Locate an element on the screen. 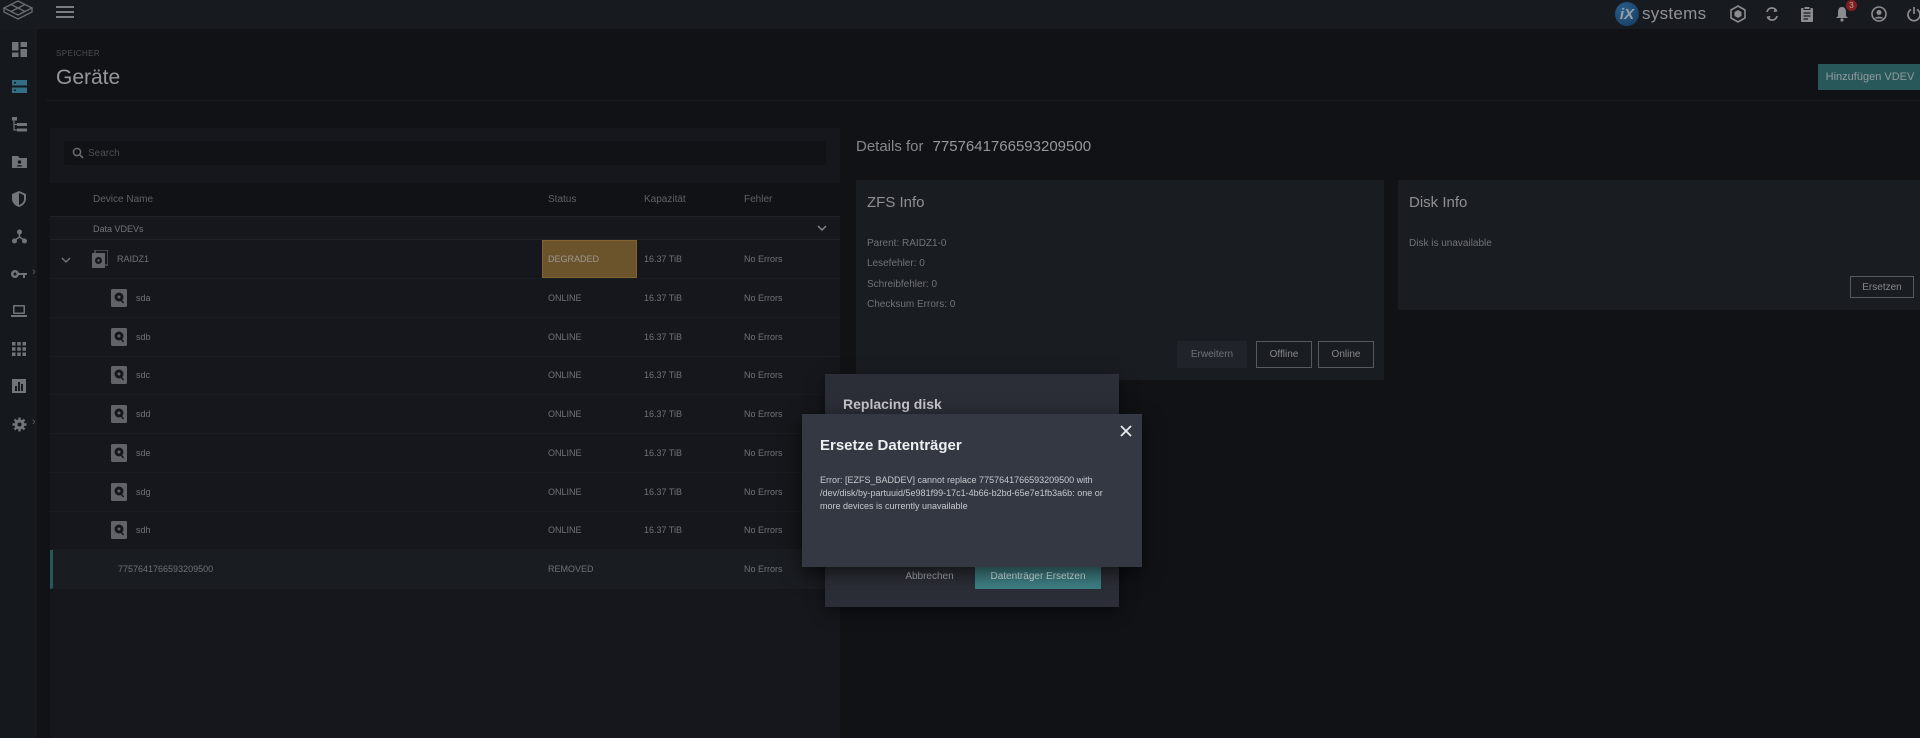 The image size is (1920, 738). dialog-title: Replacing disk is located at coordinates (892, 404).